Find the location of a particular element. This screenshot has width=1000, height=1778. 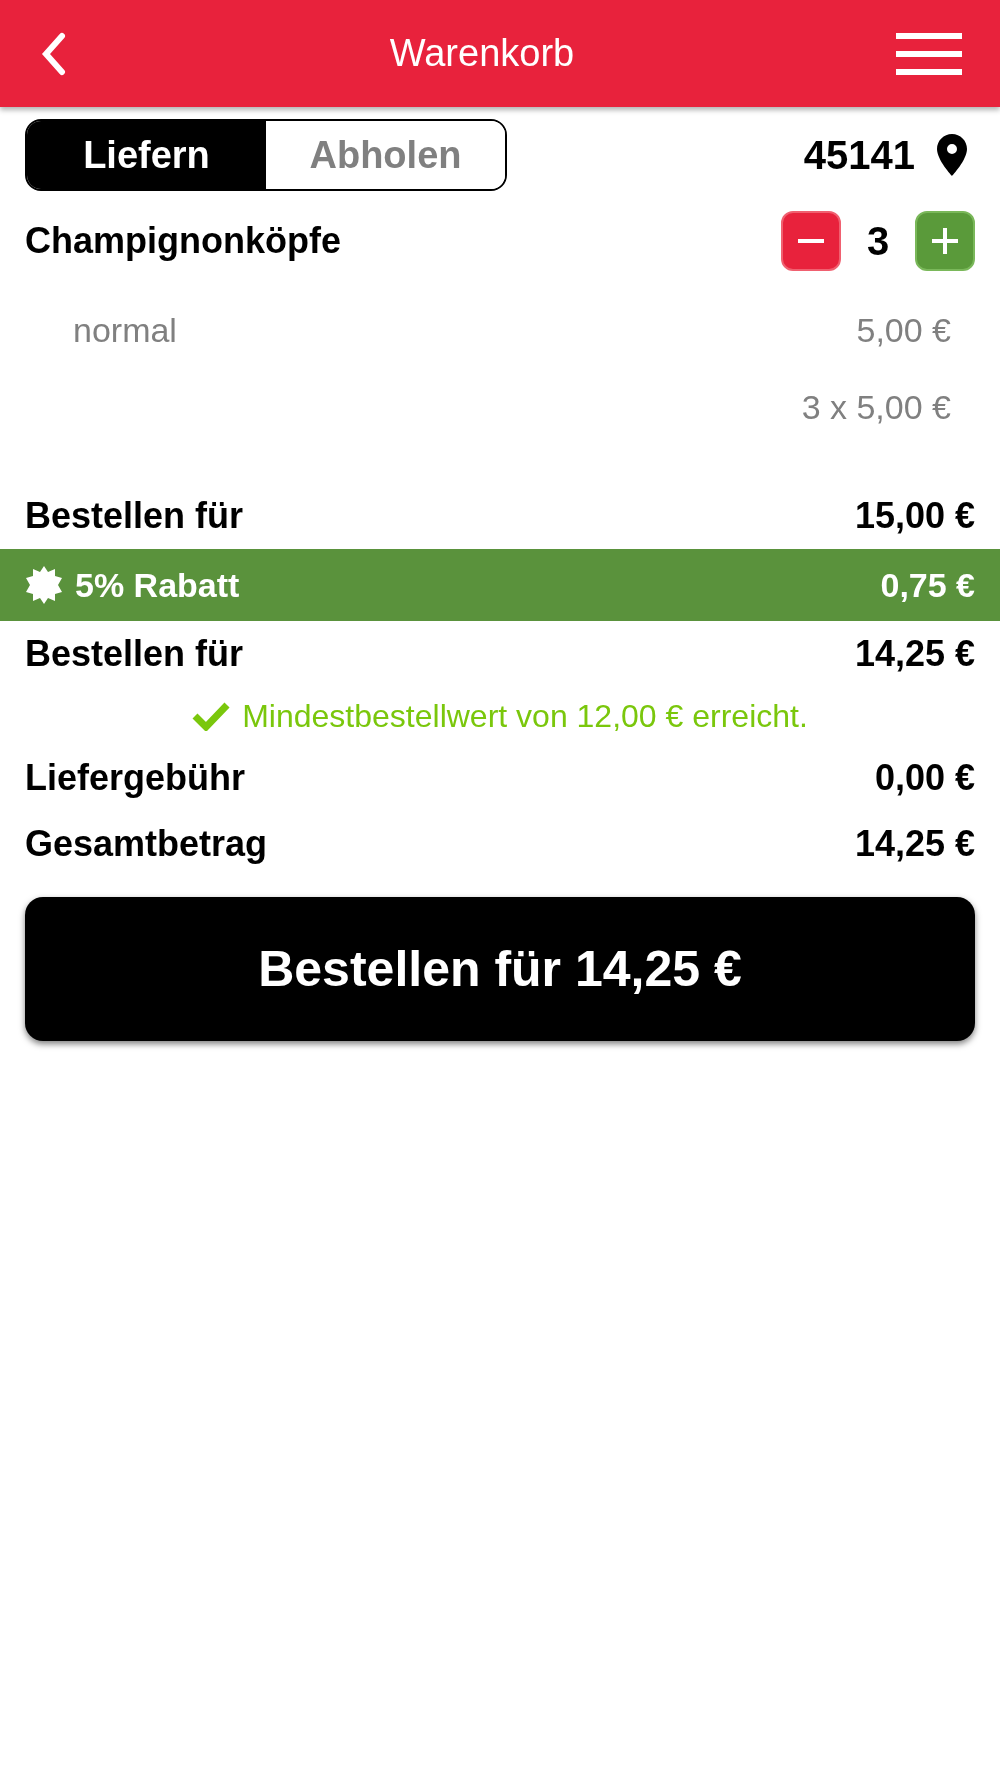

badge-icon is located at coordinates (44, 585).